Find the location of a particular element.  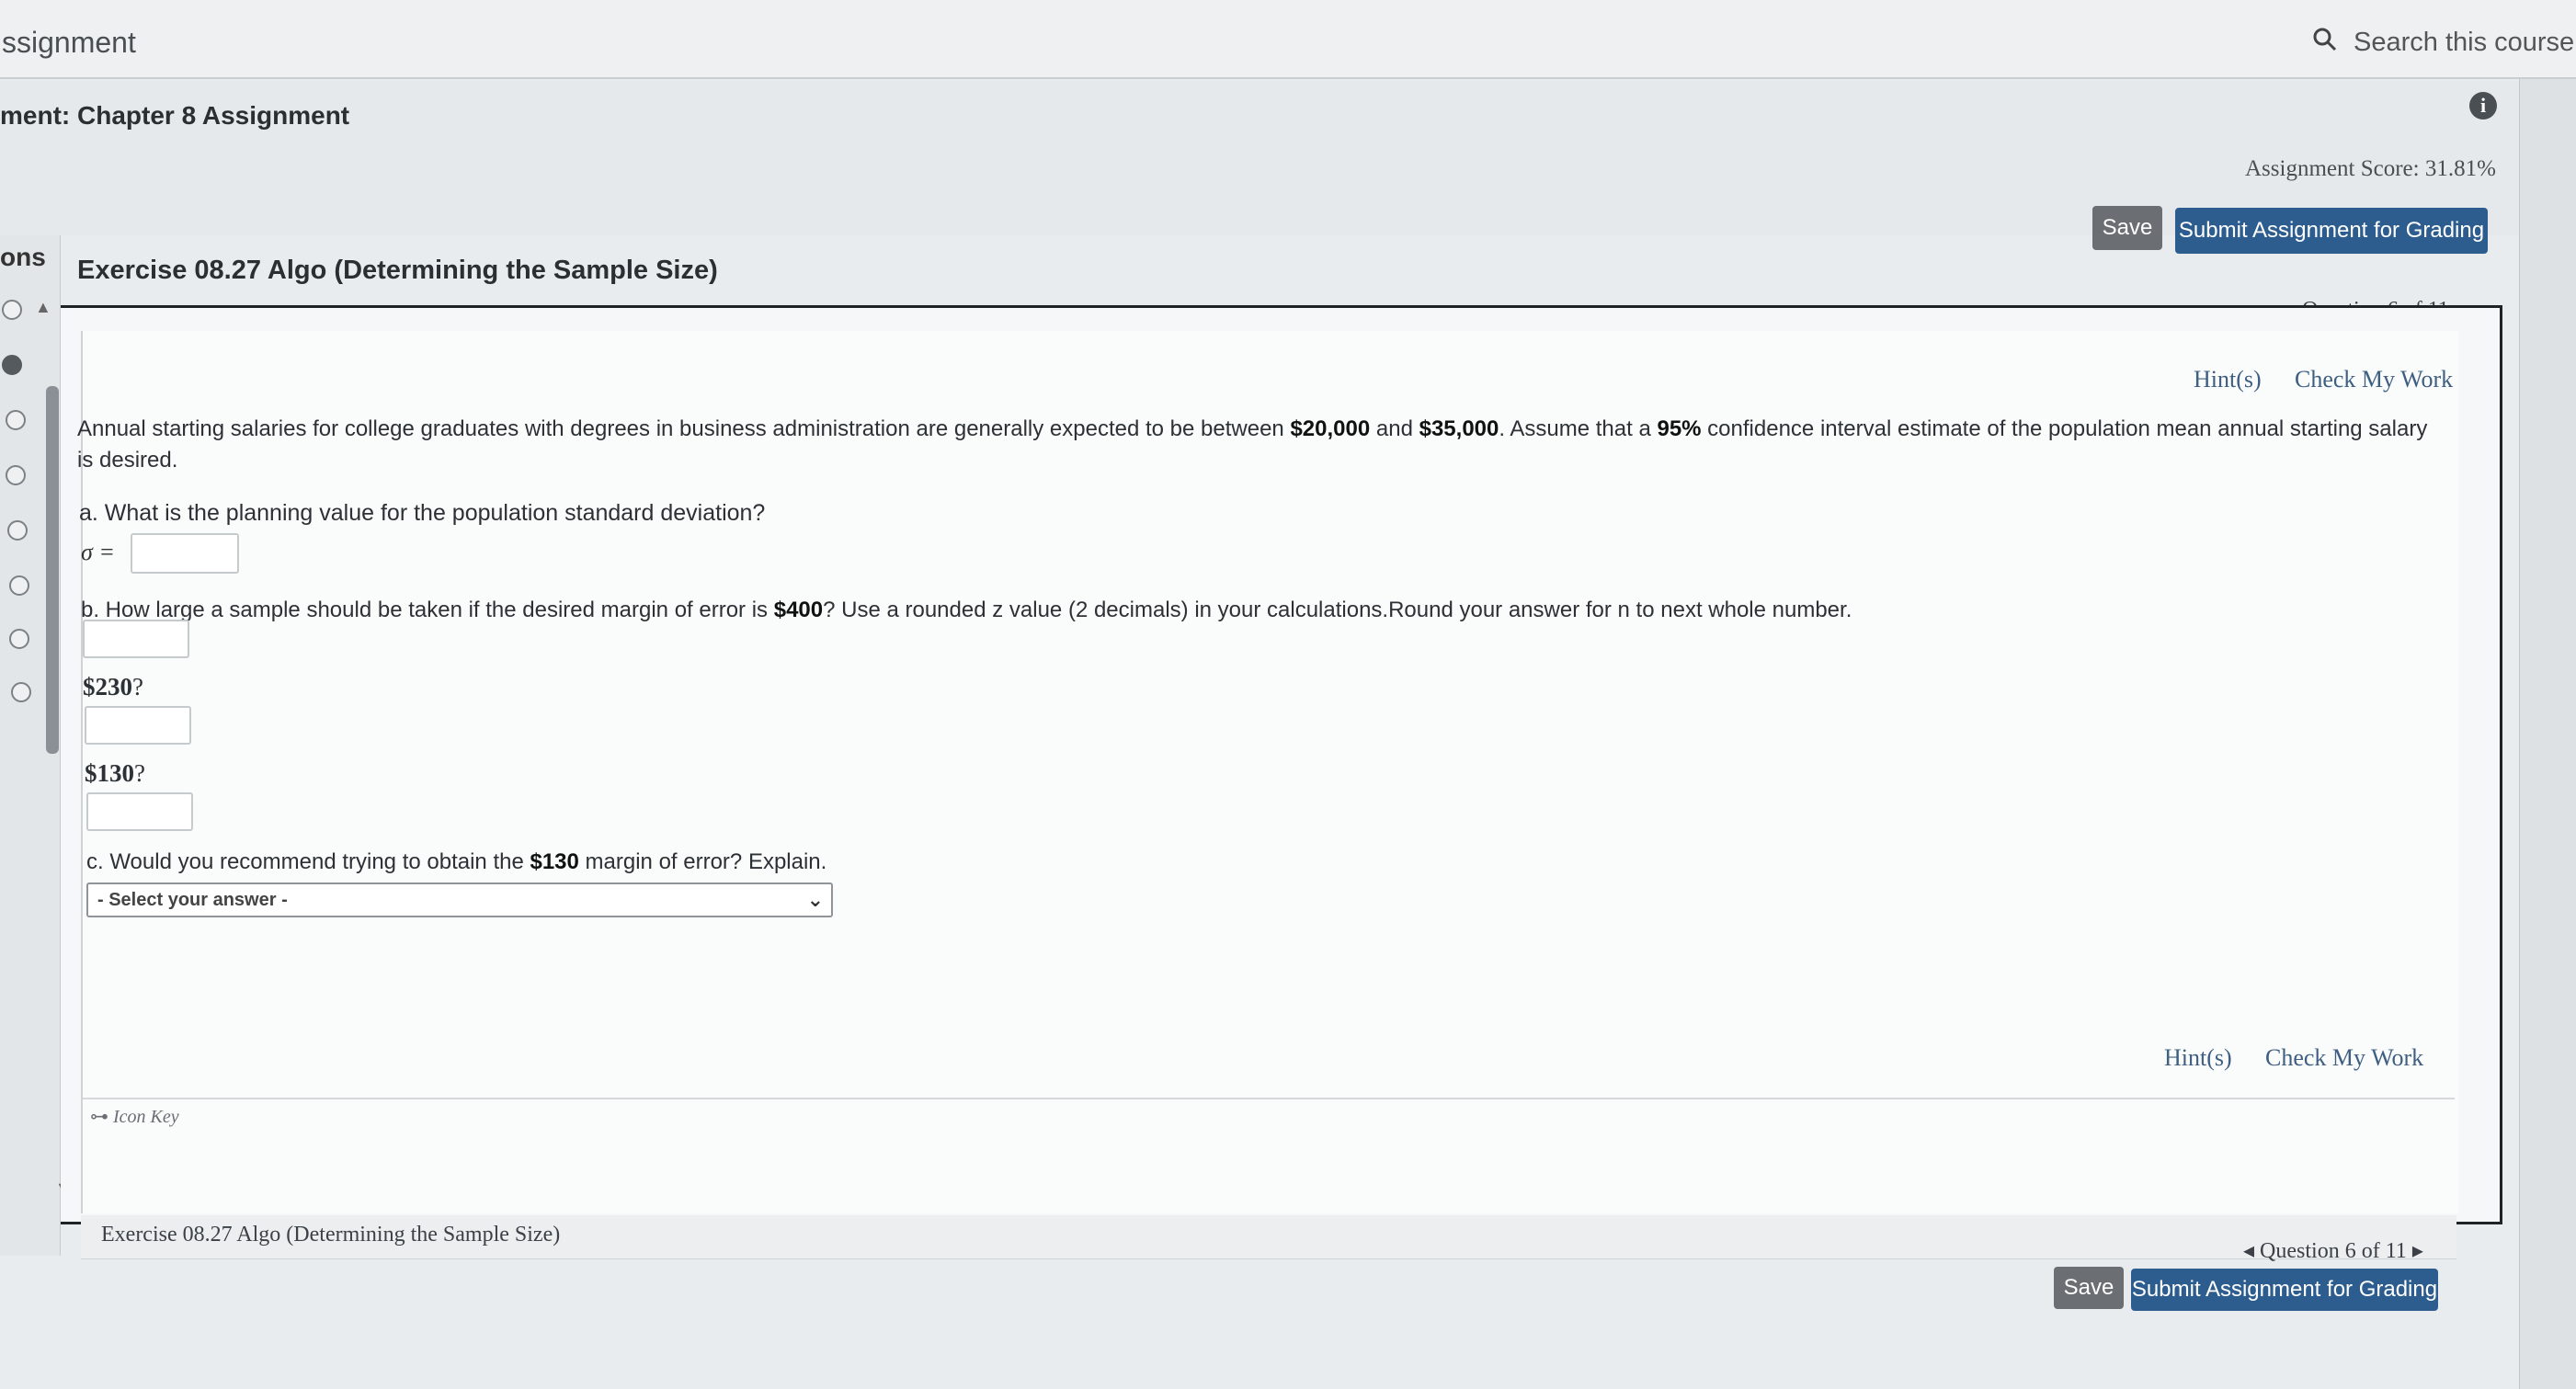

check-my-work-link: Check My Work is located at coordinates (2374, 379).